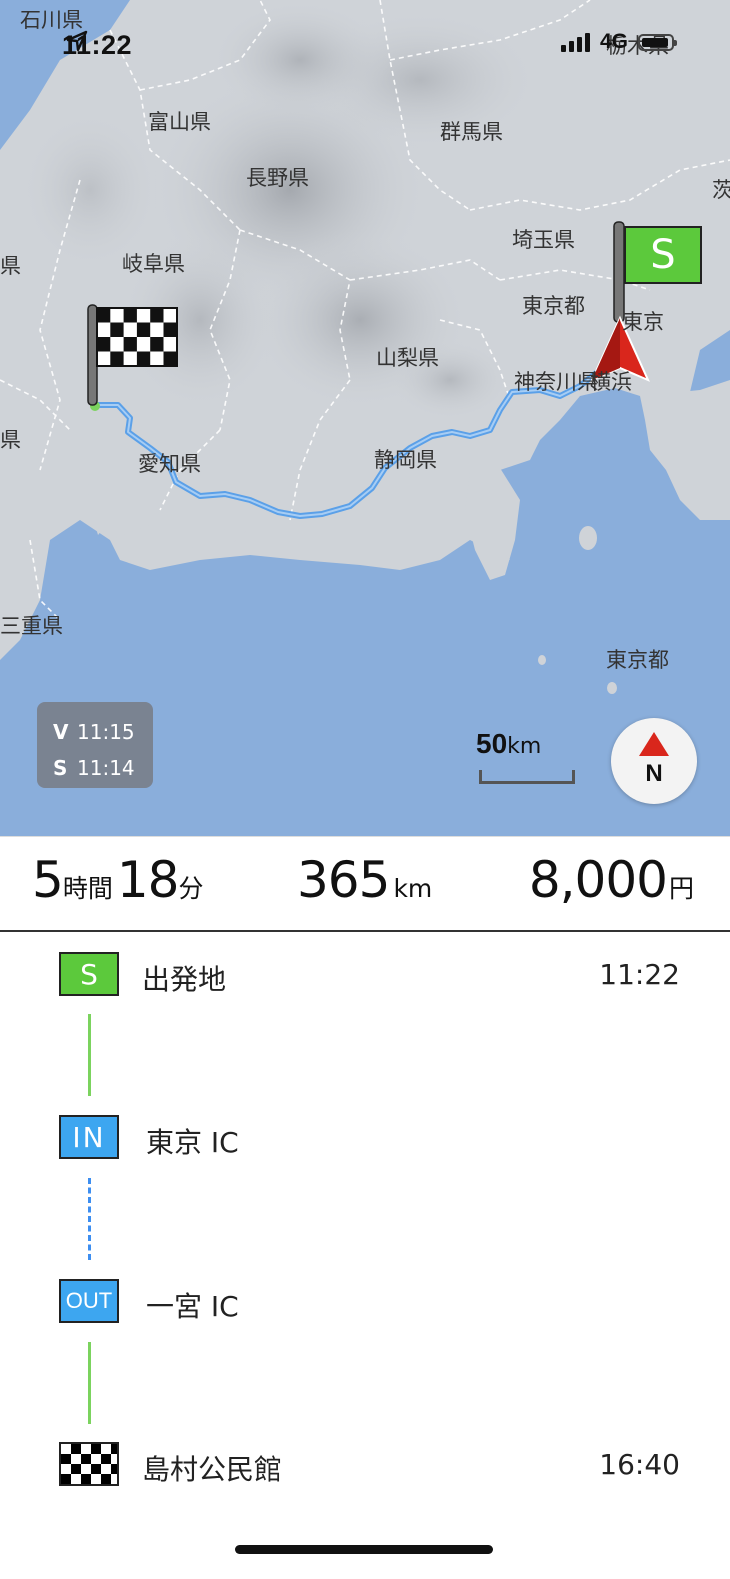  I want to click on ic-in-label: 東京 IC, so click(192, 1142).